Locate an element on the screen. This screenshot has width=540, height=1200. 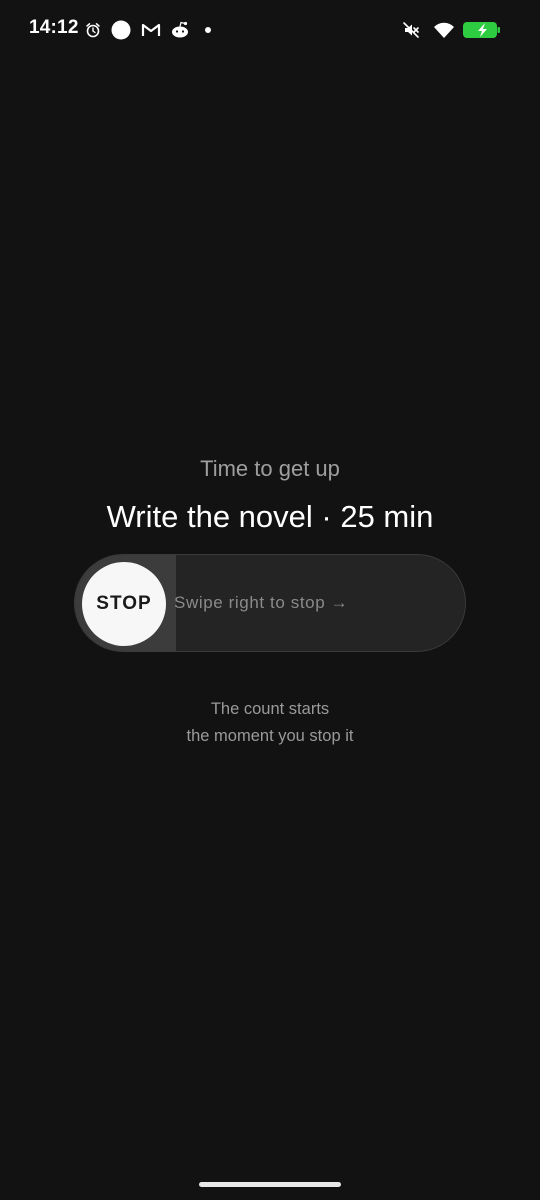
swipe-to-stop-slider: Swipe right to stop → STOP is located at coordinates (270, 603).